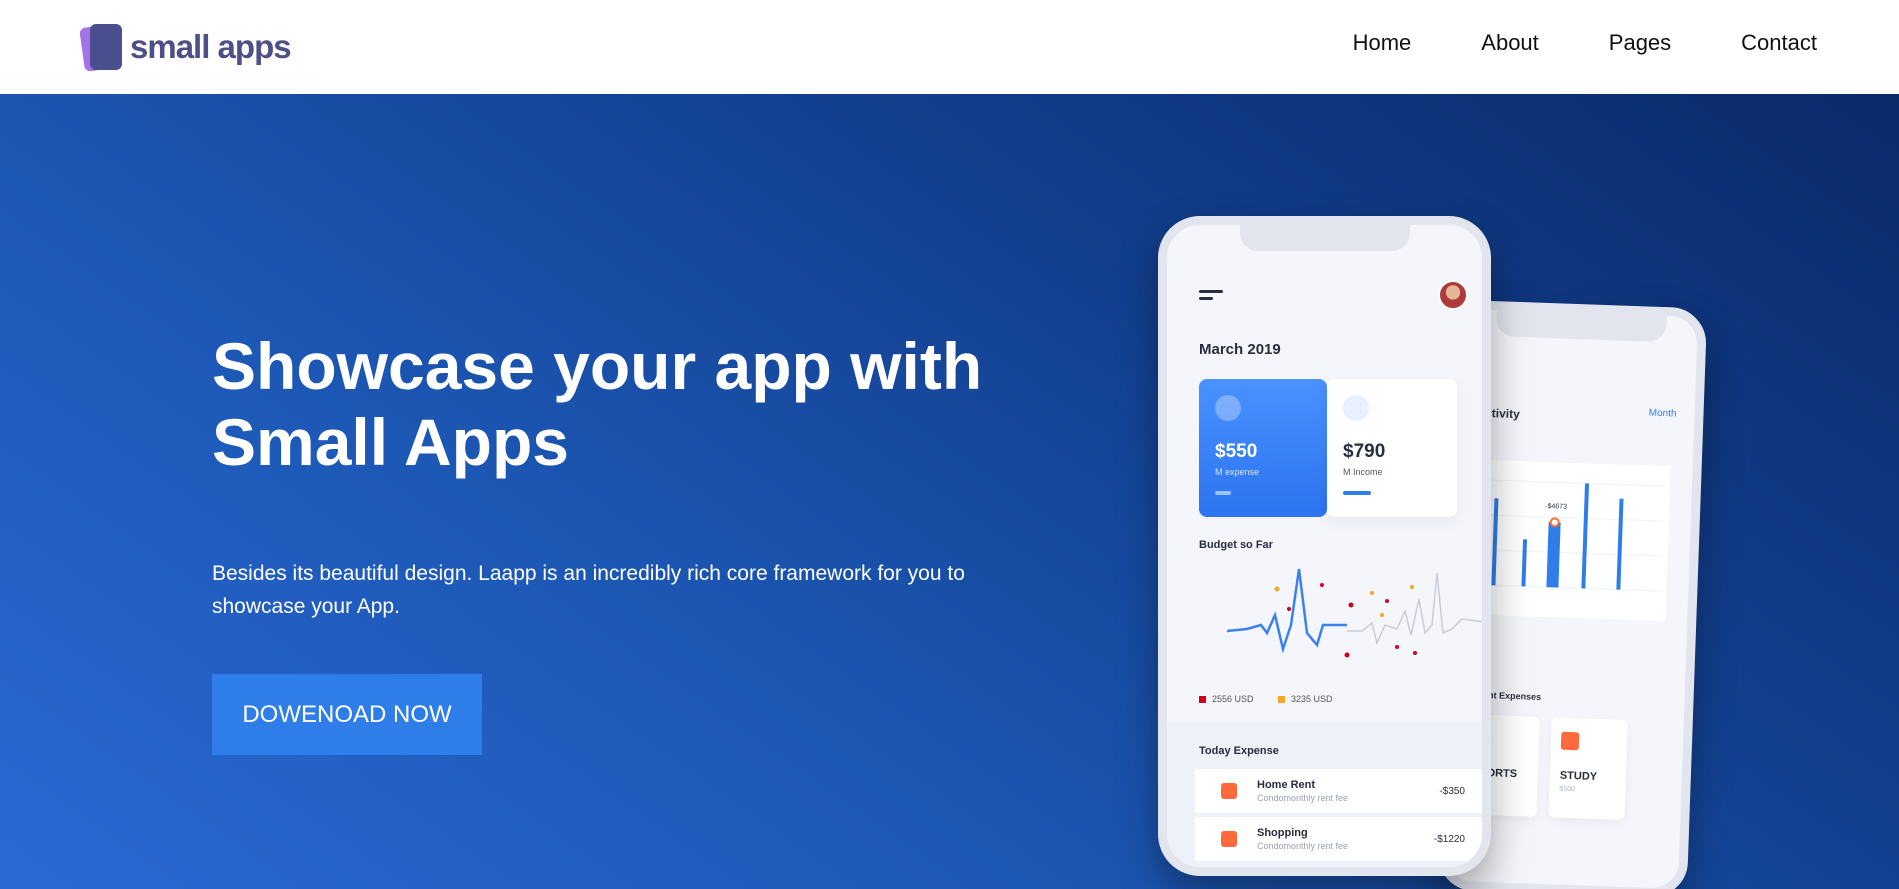  Describe the element at coordinates (1570, 741) in the screenshot. I see `graduation-cap-icon` at that location.